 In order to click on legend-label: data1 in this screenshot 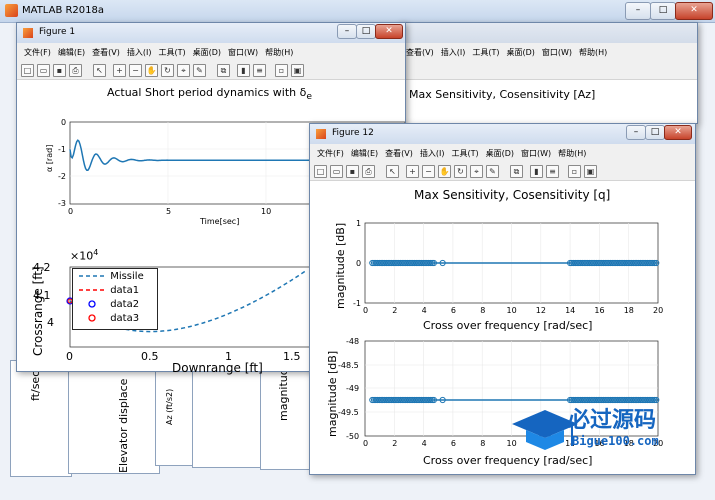, I will do `click(125, 290)`.